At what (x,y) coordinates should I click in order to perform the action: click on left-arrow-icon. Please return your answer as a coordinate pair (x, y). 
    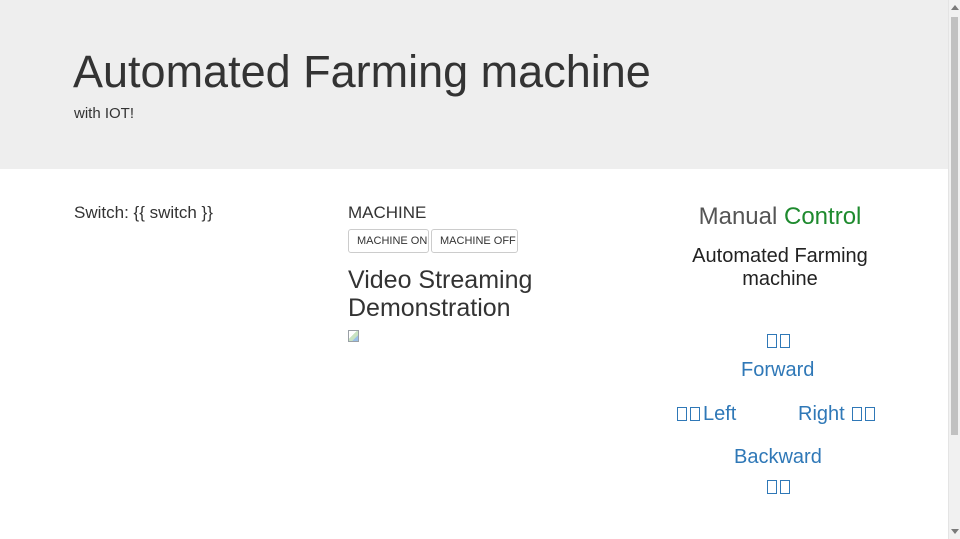
    Looking at the image, I should click on (682, 414).